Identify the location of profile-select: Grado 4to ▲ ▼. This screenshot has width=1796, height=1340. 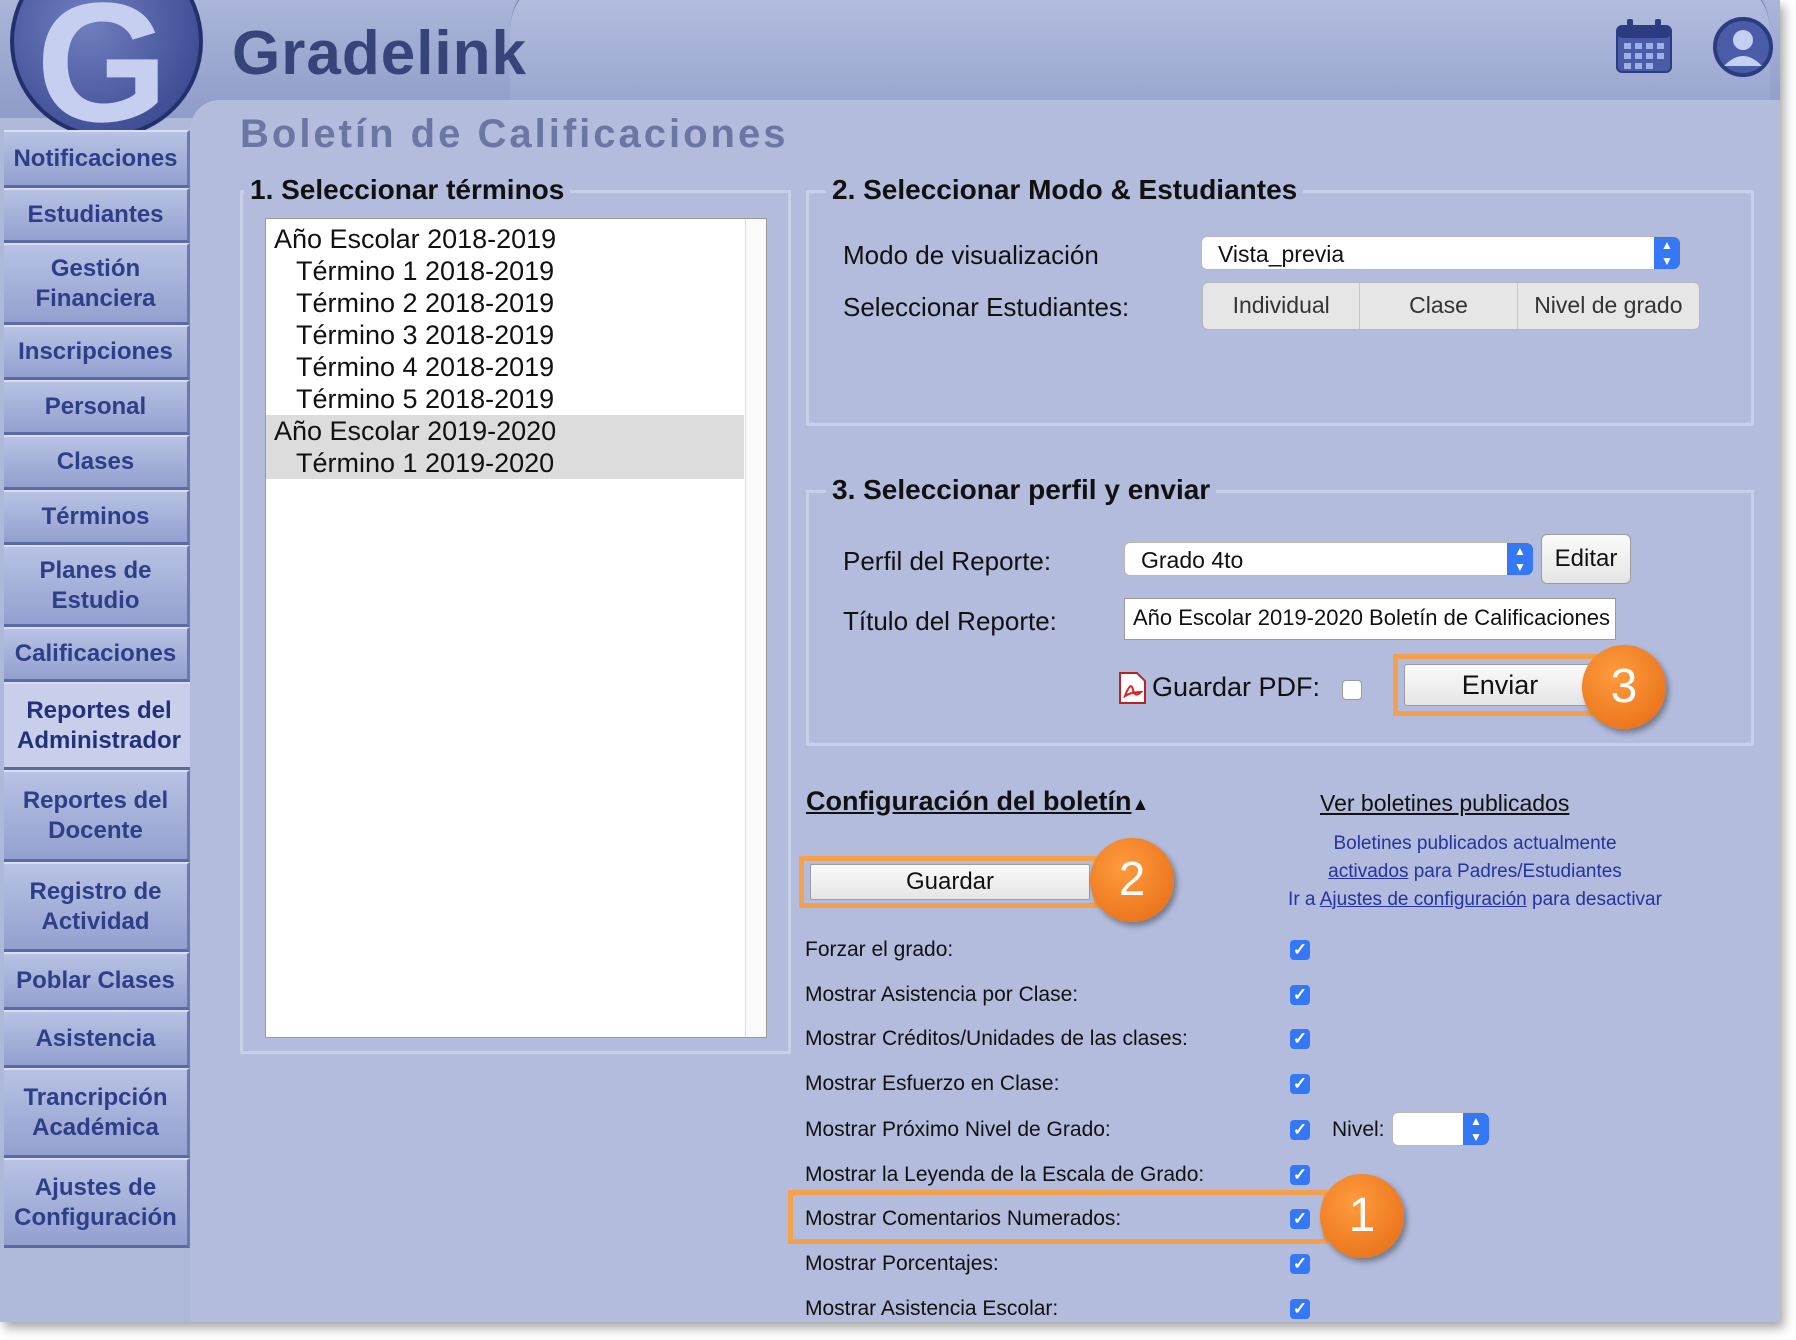
(1329, 559).